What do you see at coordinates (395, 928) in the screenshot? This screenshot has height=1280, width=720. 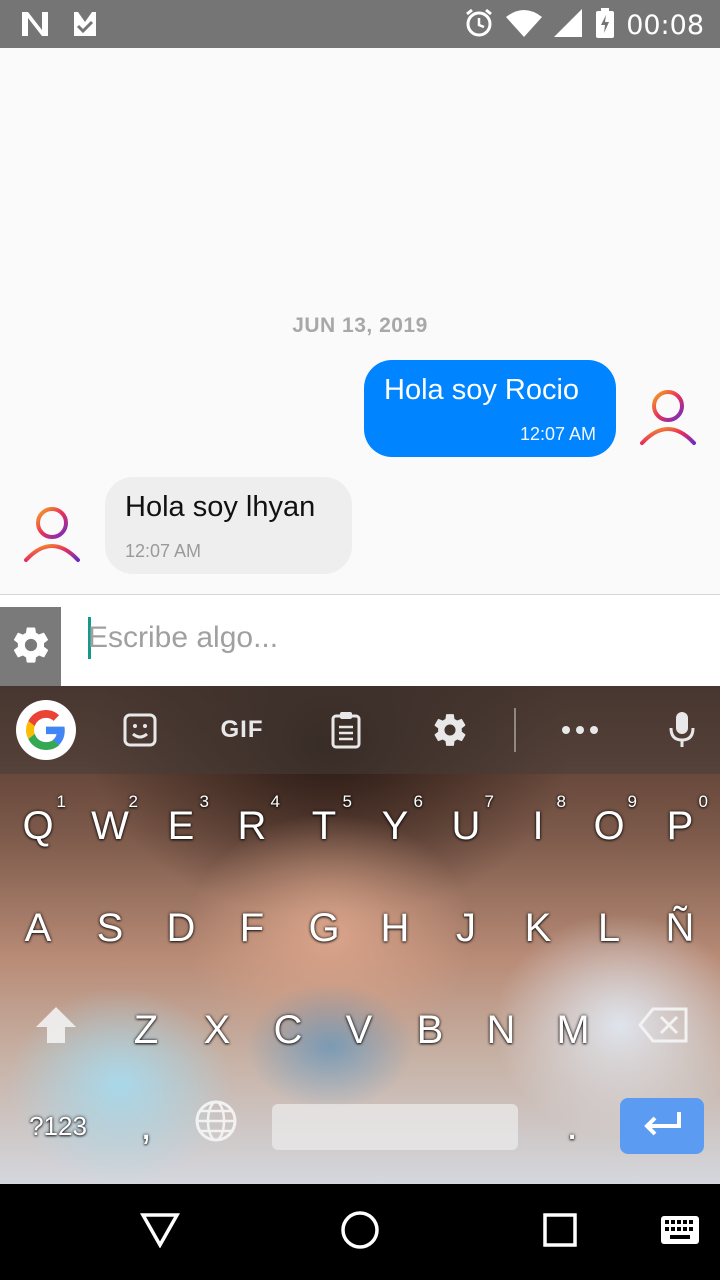 I see `key-h: H` at bounding box center [395, 928].